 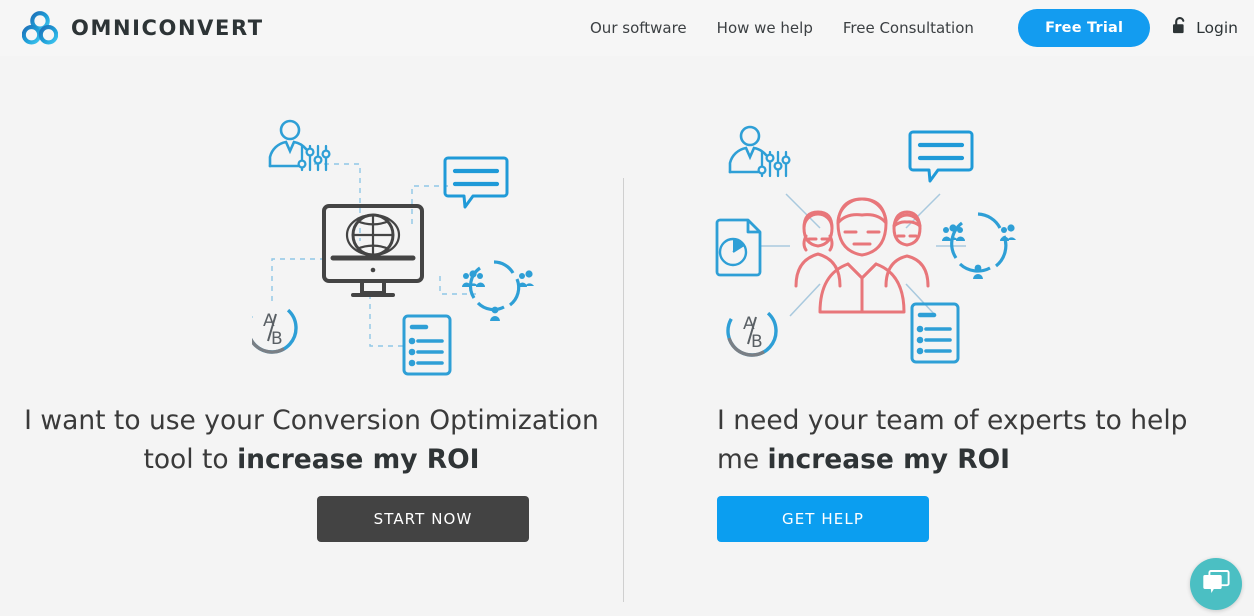 What do you see at coordinates (358, 459) in the screenshot?
I see `left-headline-emphasis: increase my ROI` at bounding box center [358, 459].